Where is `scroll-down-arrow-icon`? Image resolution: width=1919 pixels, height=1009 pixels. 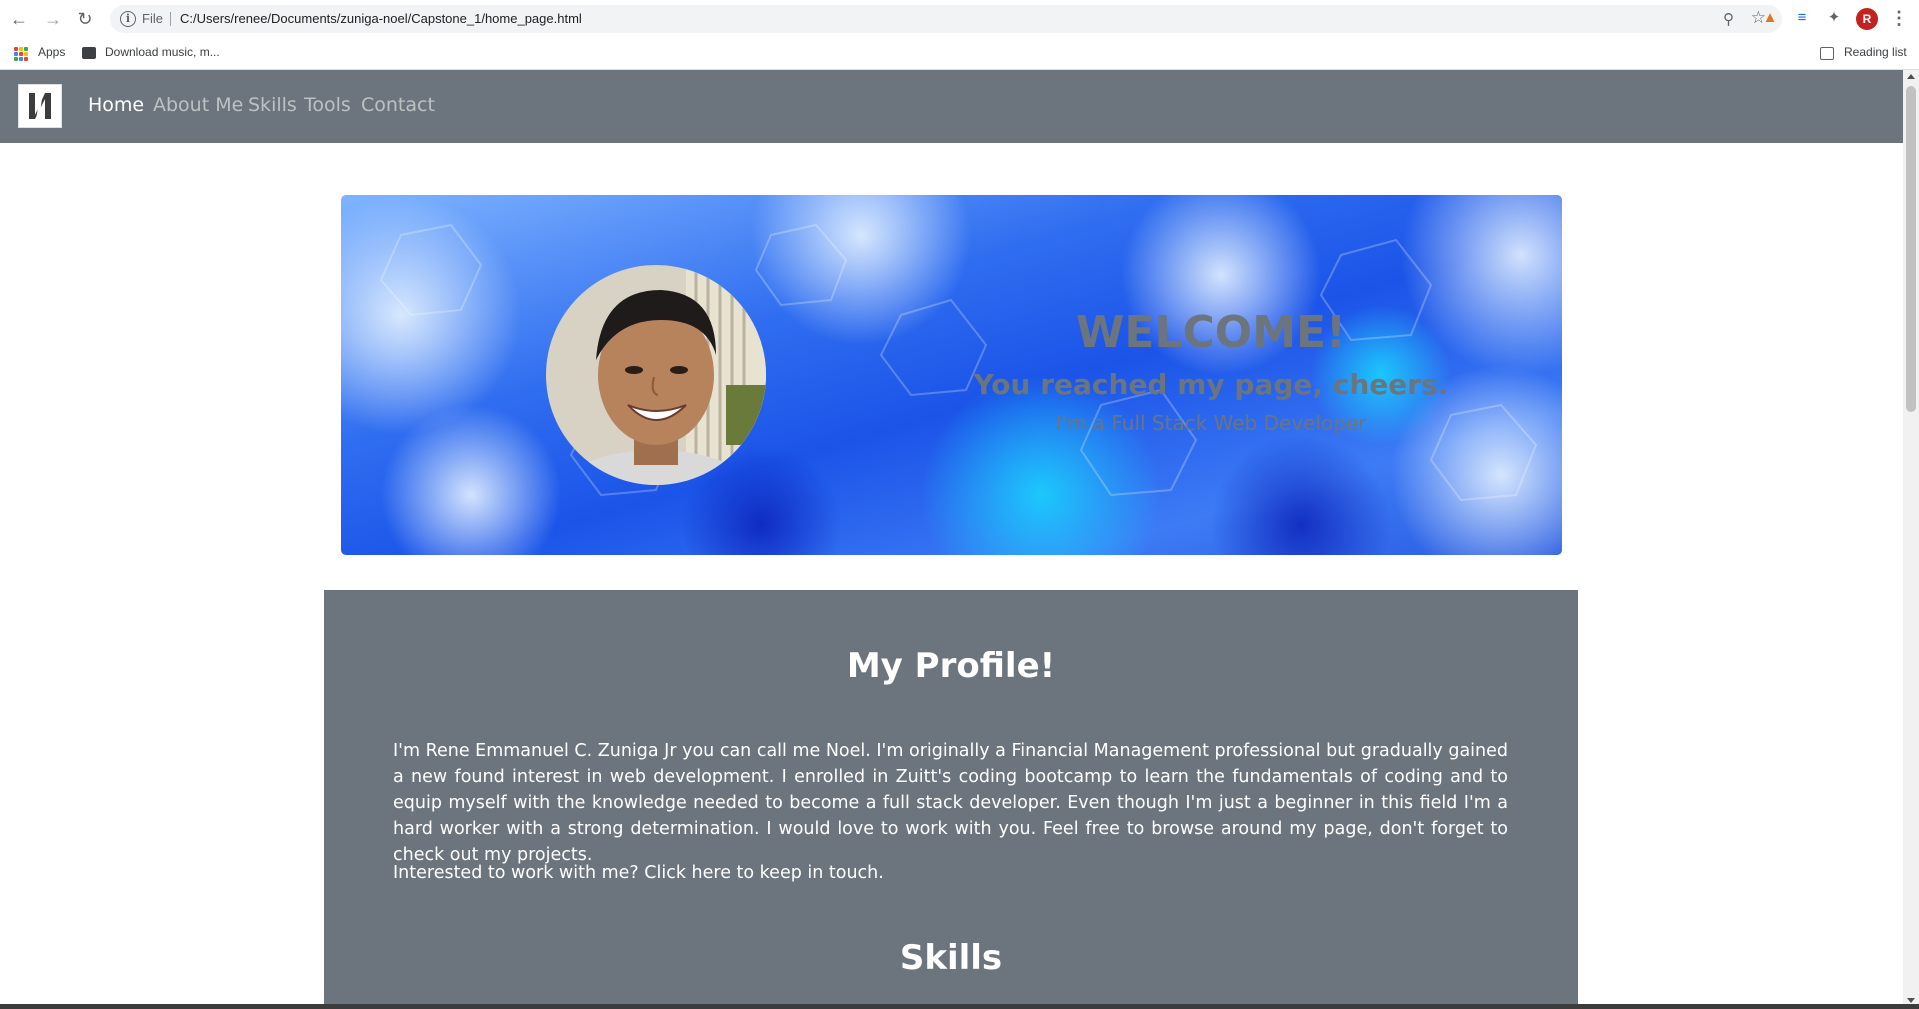 scroll-down-arrow-icon is located at coordinates (1911, 1000).